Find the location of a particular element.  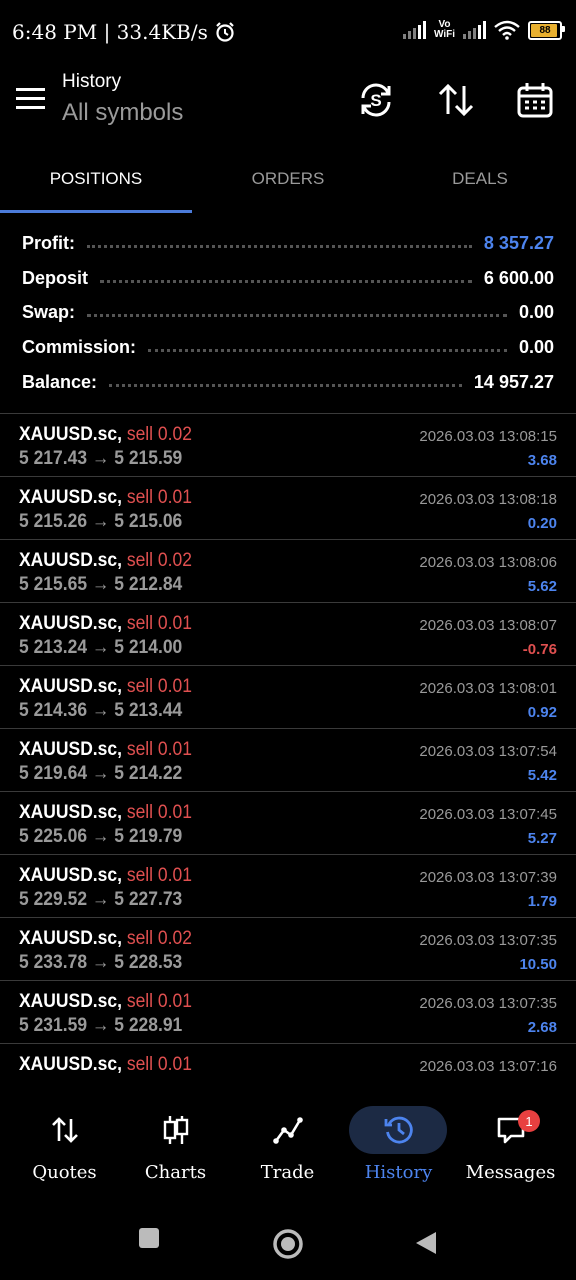

trade-profit: 1.79 is located at coordinates (542, 901).